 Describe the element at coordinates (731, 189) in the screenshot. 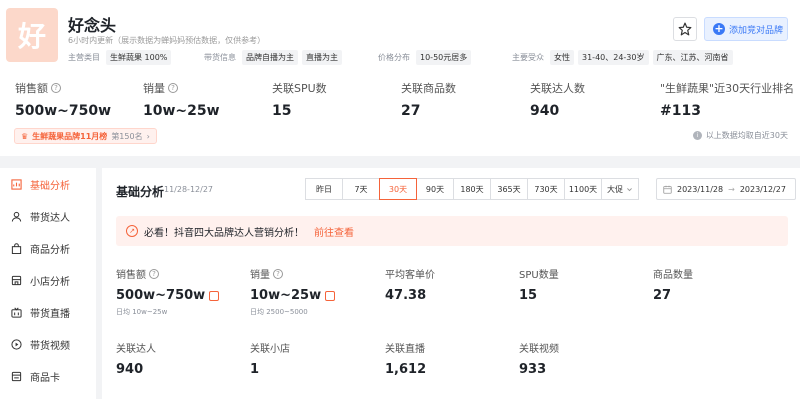

I see `arrow-right-icon: →` at that location.